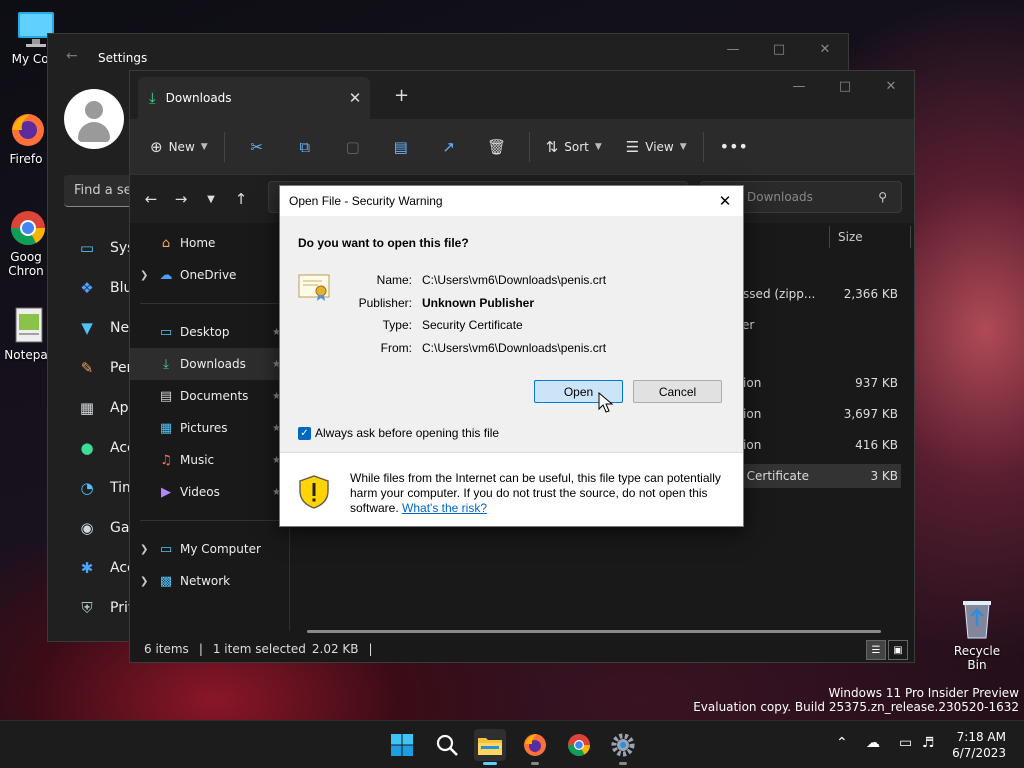 The image size is (1024, 768). I want to click on active-indicator, so click(490, 763).